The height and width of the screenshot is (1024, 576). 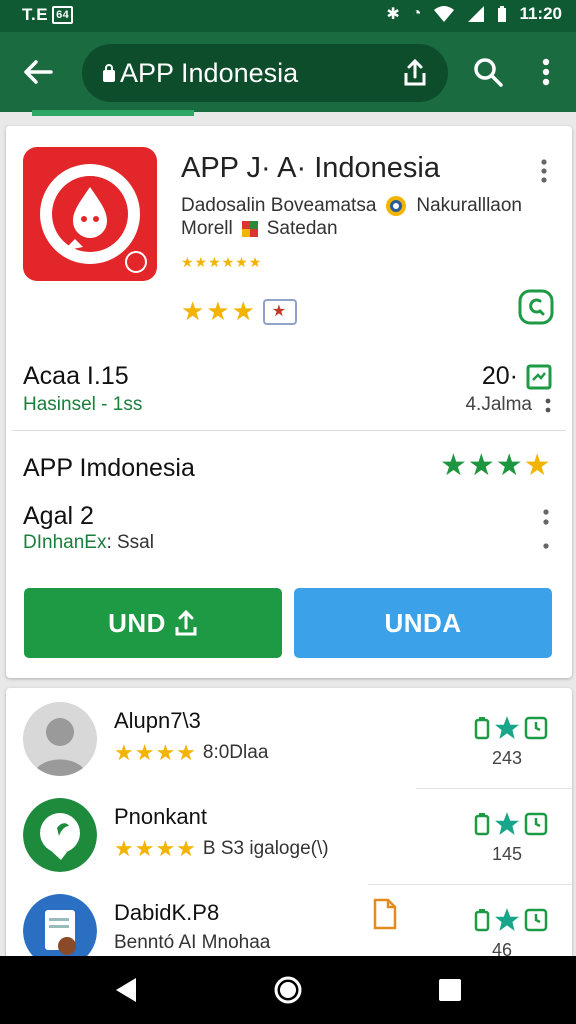 I want to click on app-logo-icon, so click(x=93, y=218).